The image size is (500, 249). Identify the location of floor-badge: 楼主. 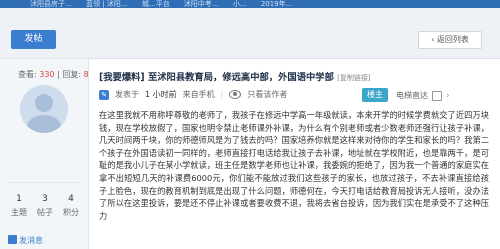
(375, 95).